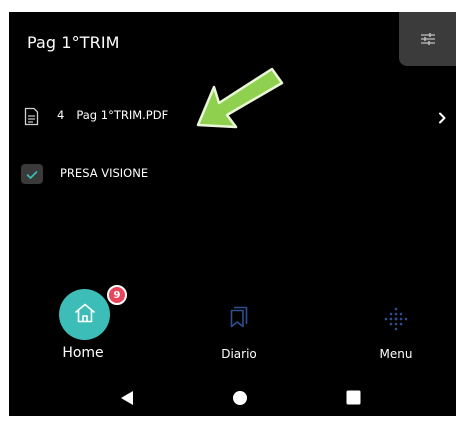  I want to click on nav-label-diario: Diario, so click(239, 354).